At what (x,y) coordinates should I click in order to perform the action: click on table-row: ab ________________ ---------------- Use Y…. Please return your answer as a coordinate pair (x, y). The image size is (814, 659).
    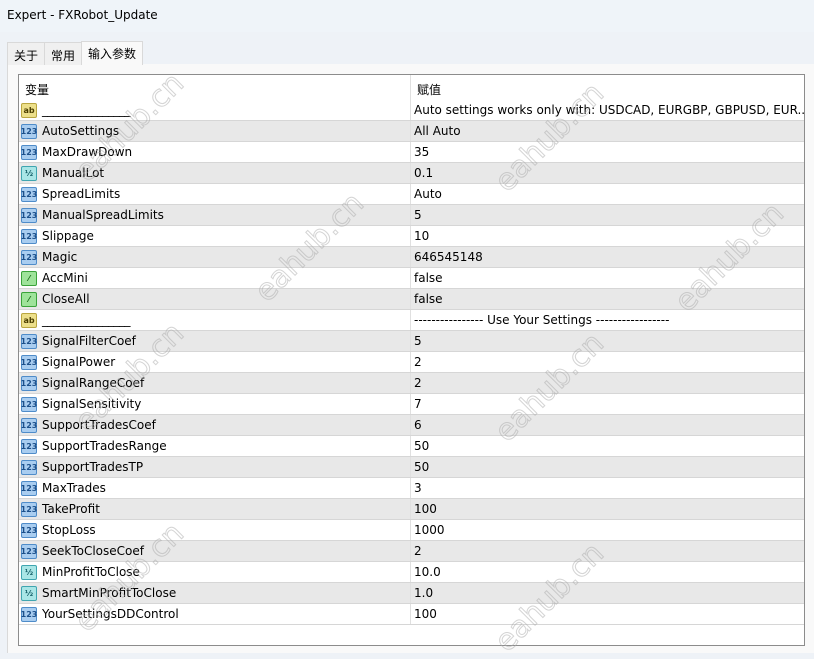
    Looking at the image, I should click on (411, 320).